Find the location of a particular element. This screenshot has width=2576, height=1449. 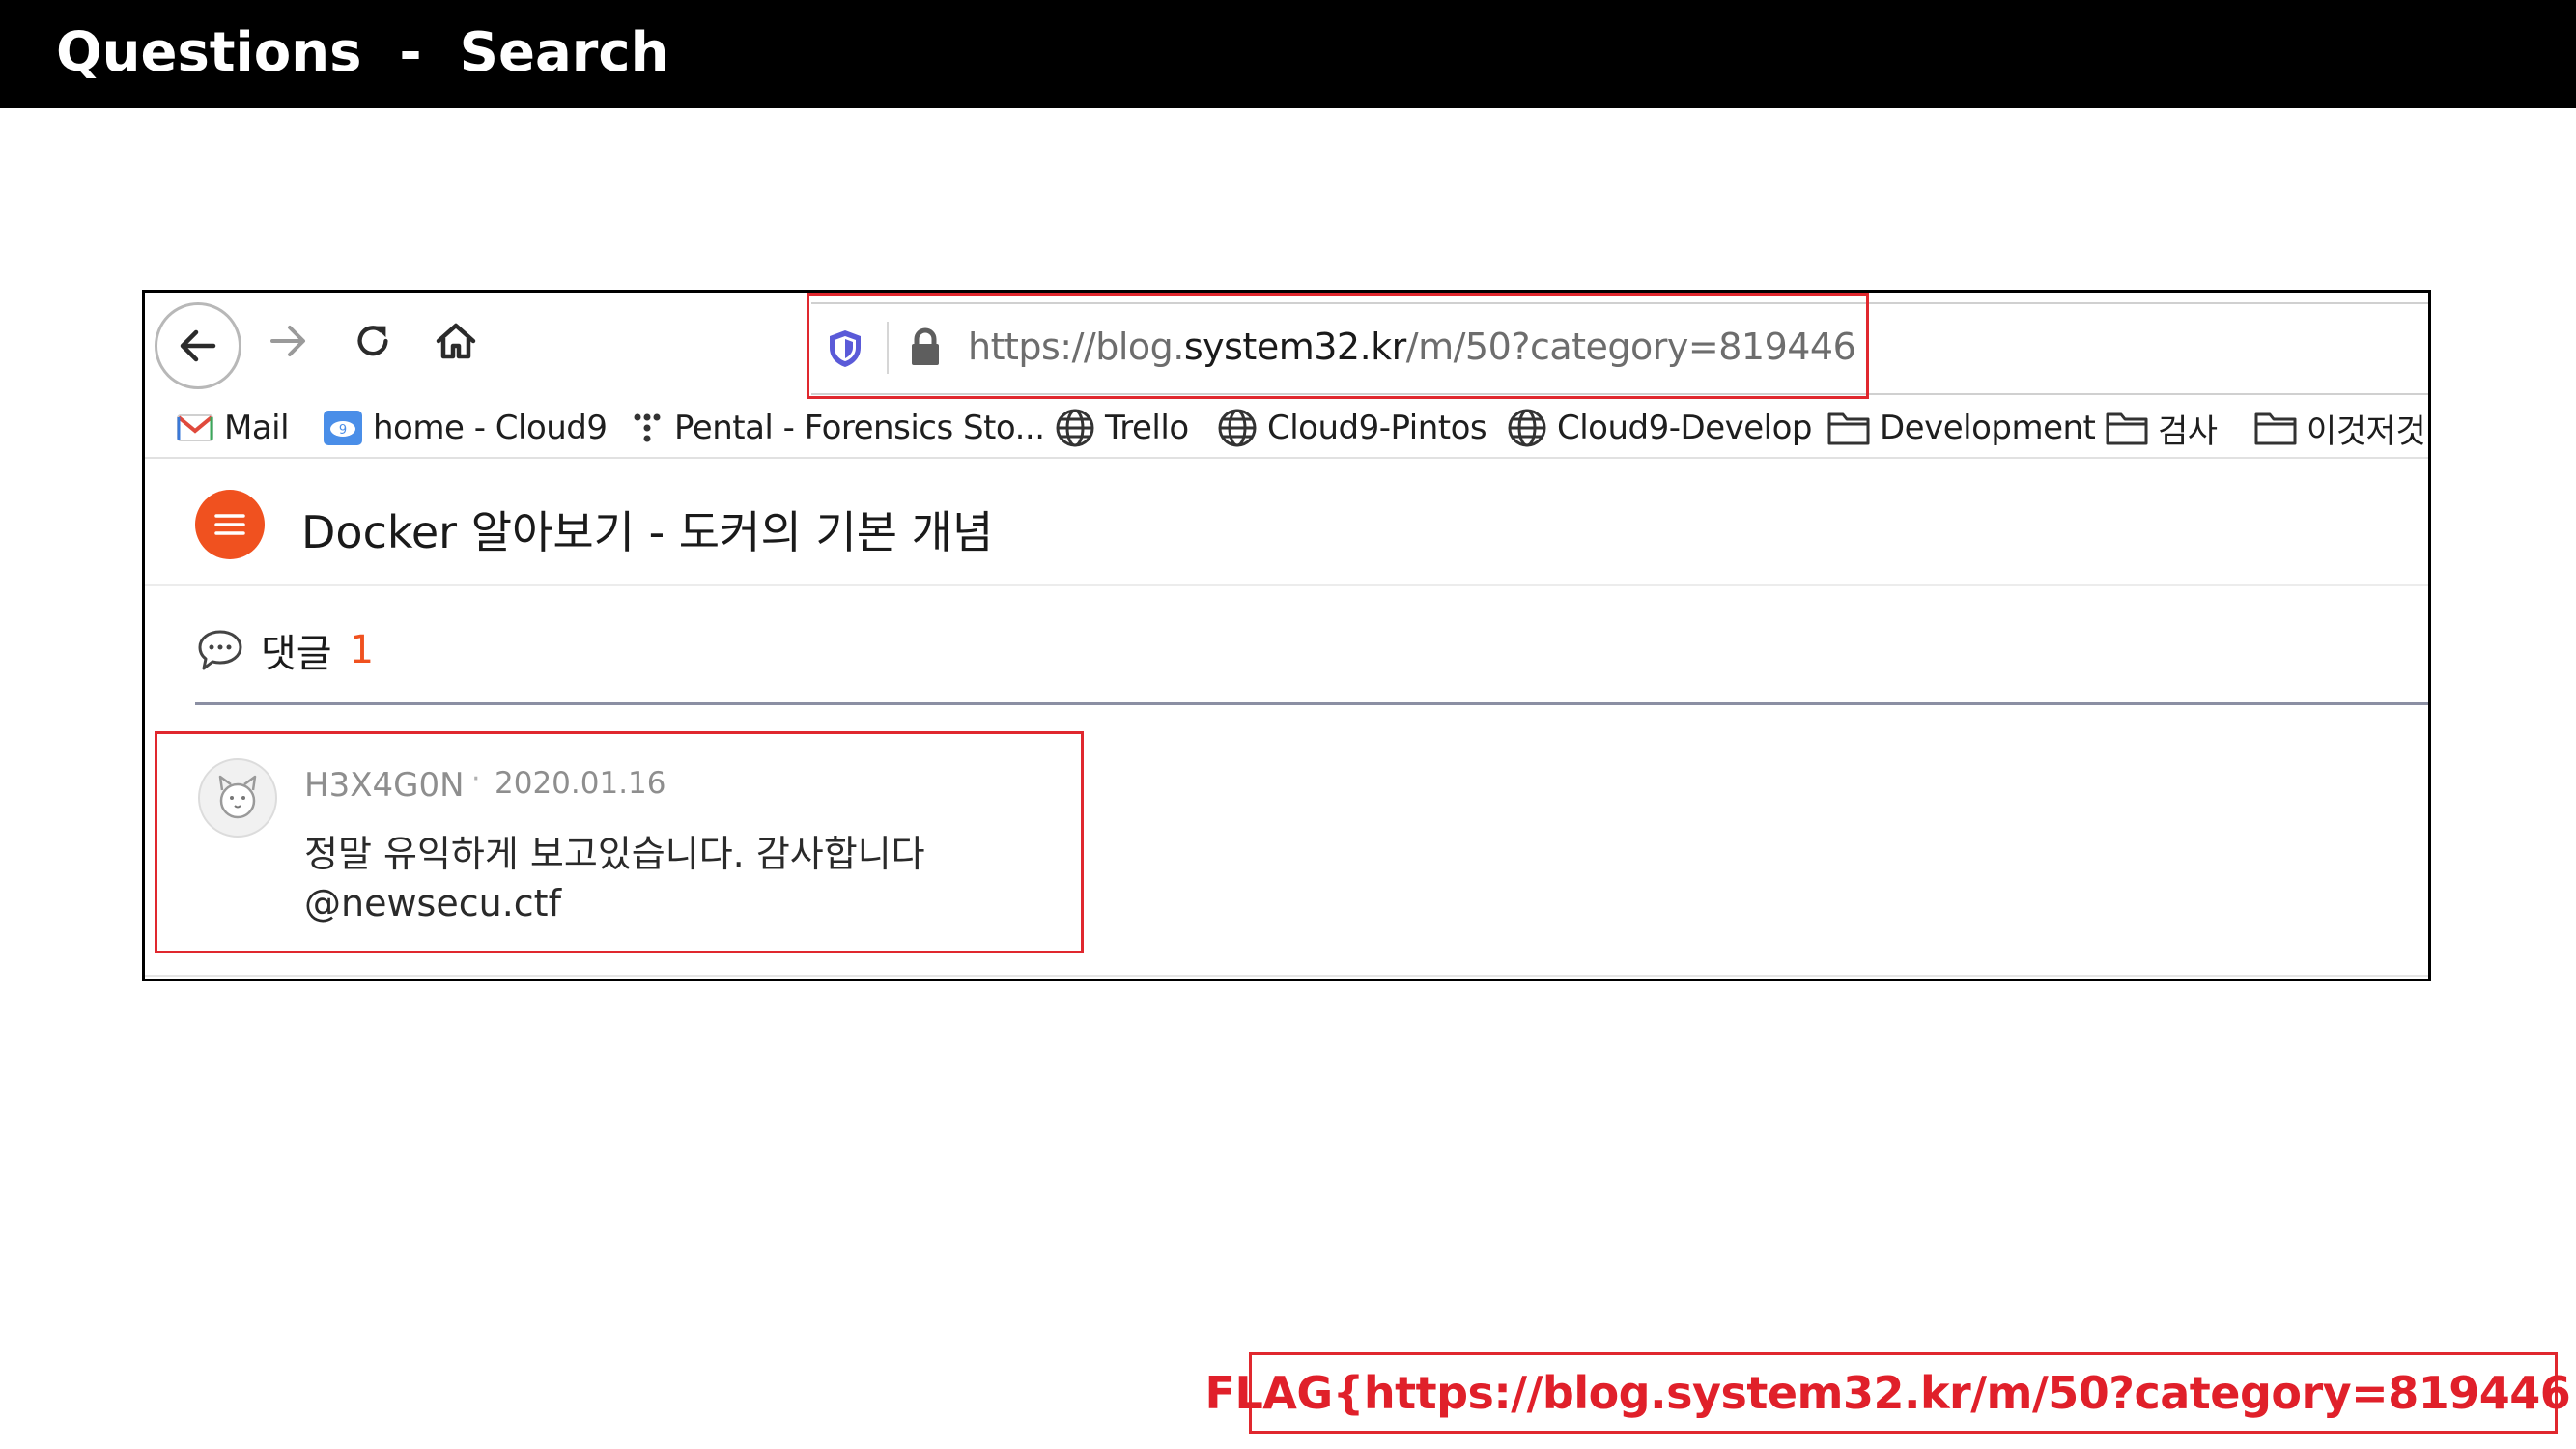

comments-label: 댓글 is located at coordinates (296, 654).